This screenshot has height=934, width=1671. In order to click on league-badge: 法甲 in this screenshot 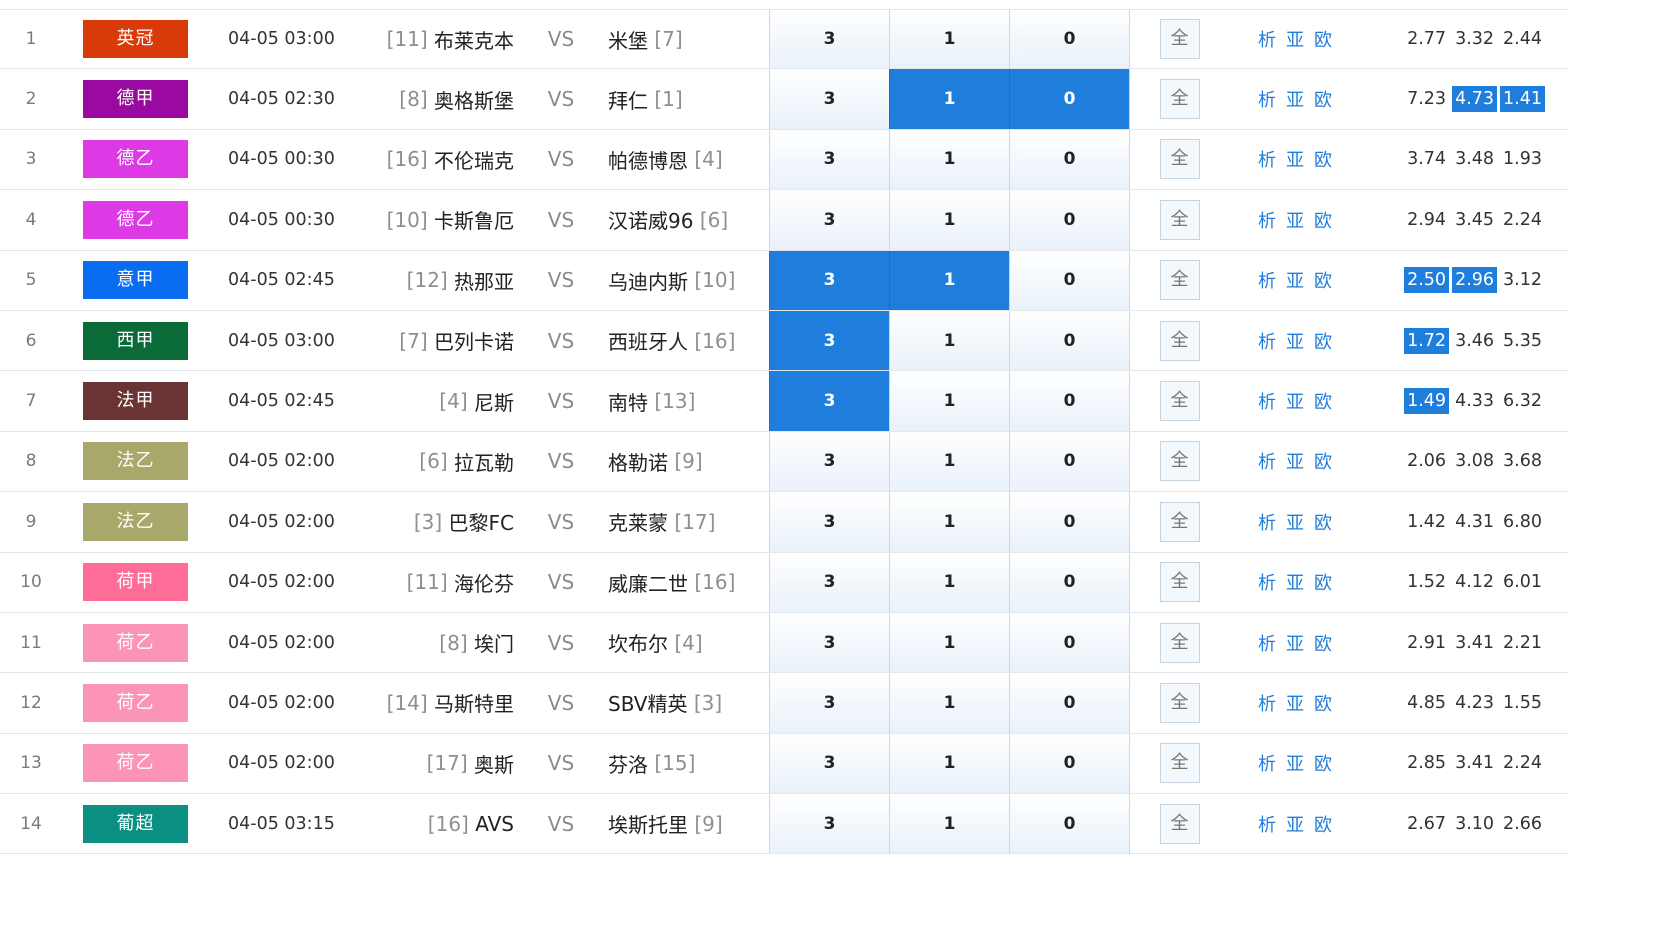, I will do `click(135, 401)`.